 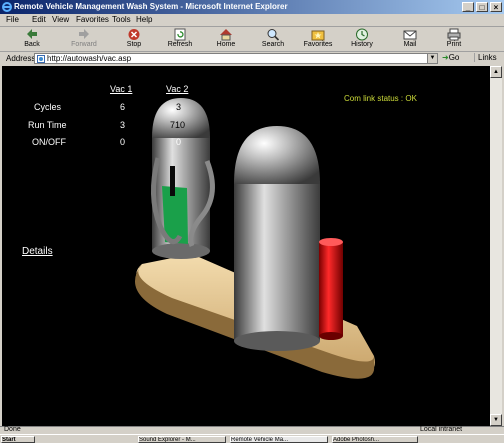 I want to click on mail-button: Mail, so click(x=410, y=39).